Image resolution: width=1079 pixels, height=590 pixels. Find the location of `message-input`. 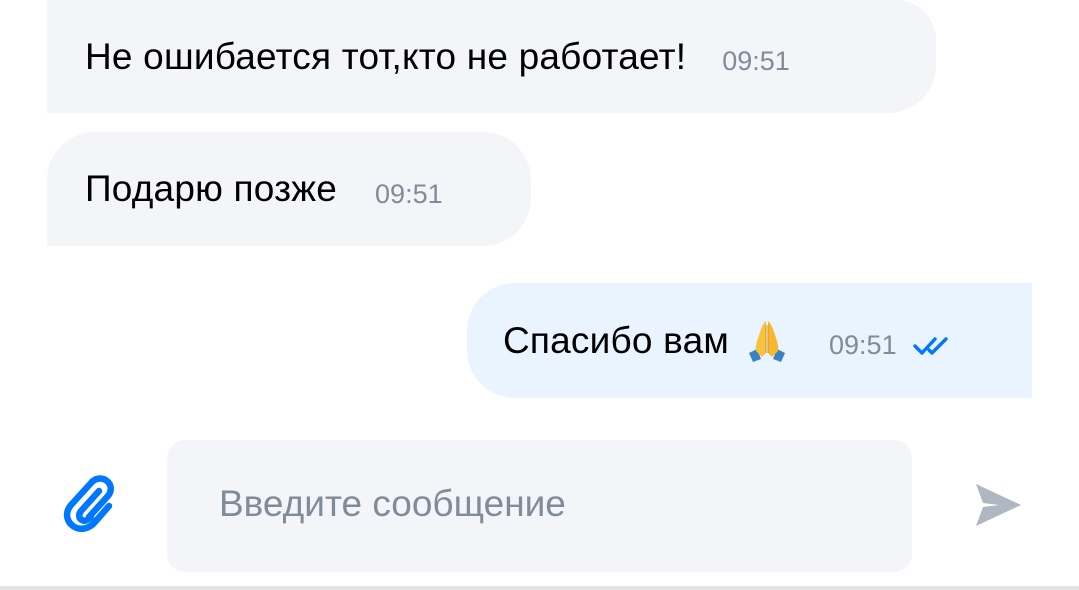

message-input is located at coordinates (564, 504).